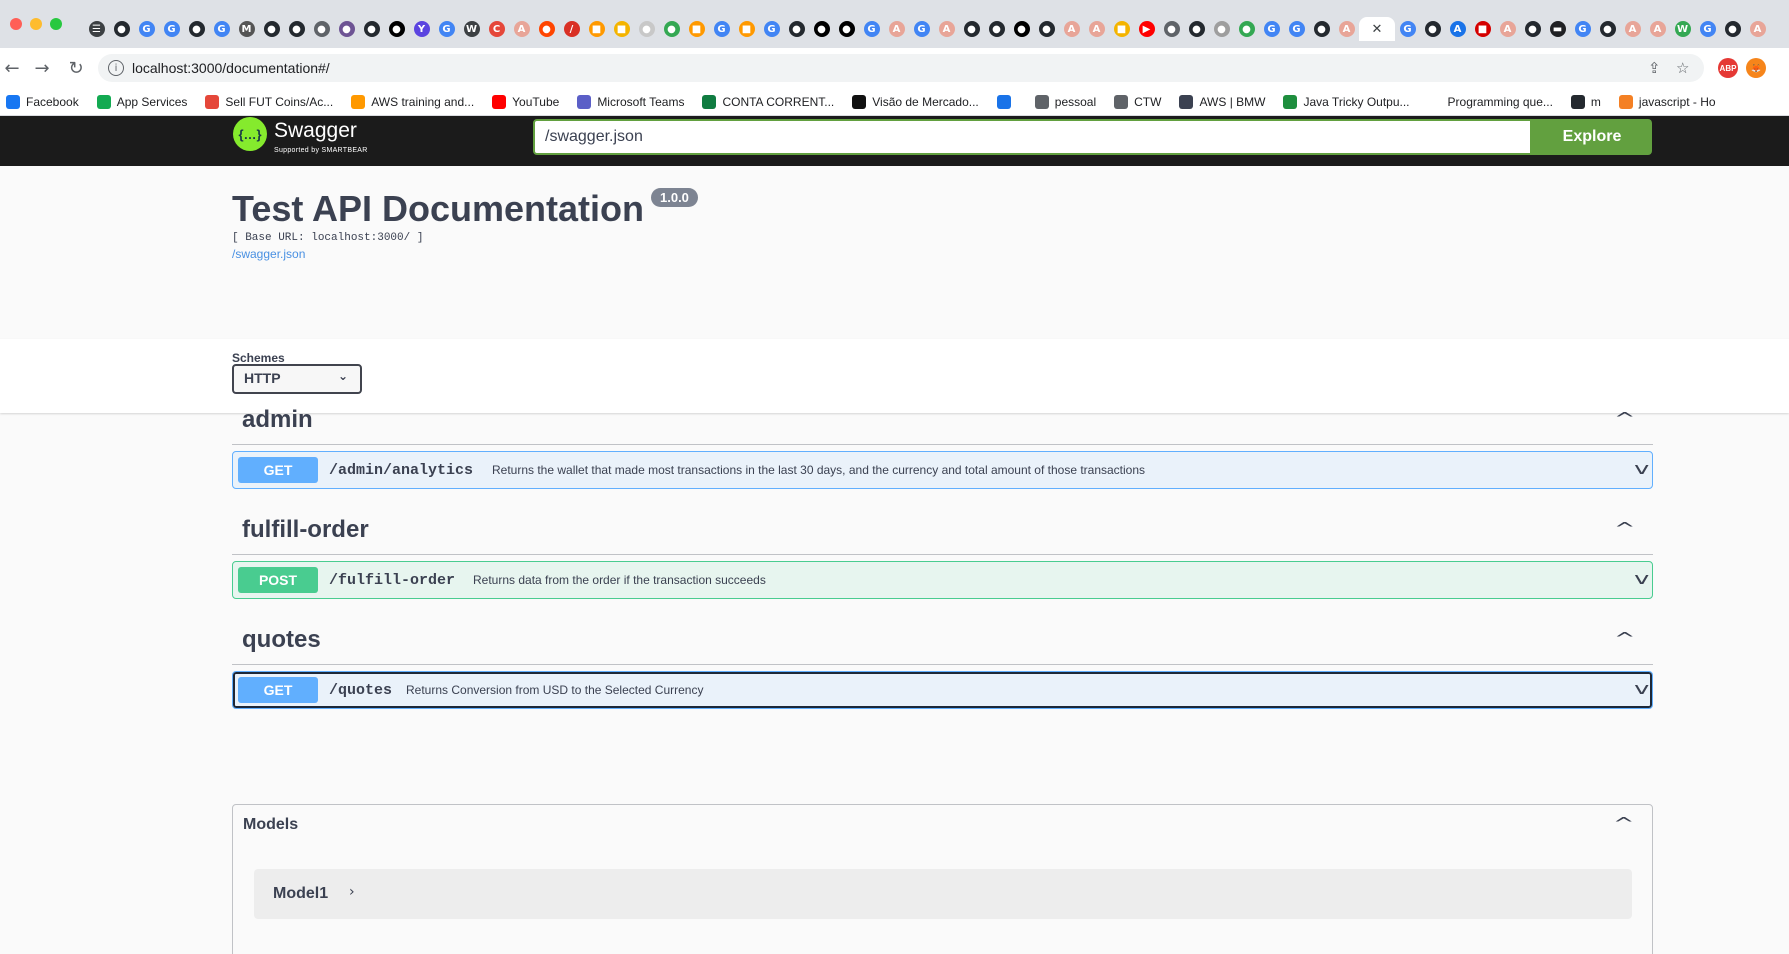  What do you see at coordinates (1377, 29) in the screenshot?
I see `close-tab-icon: ✕` at bounding box center [1377, 29].